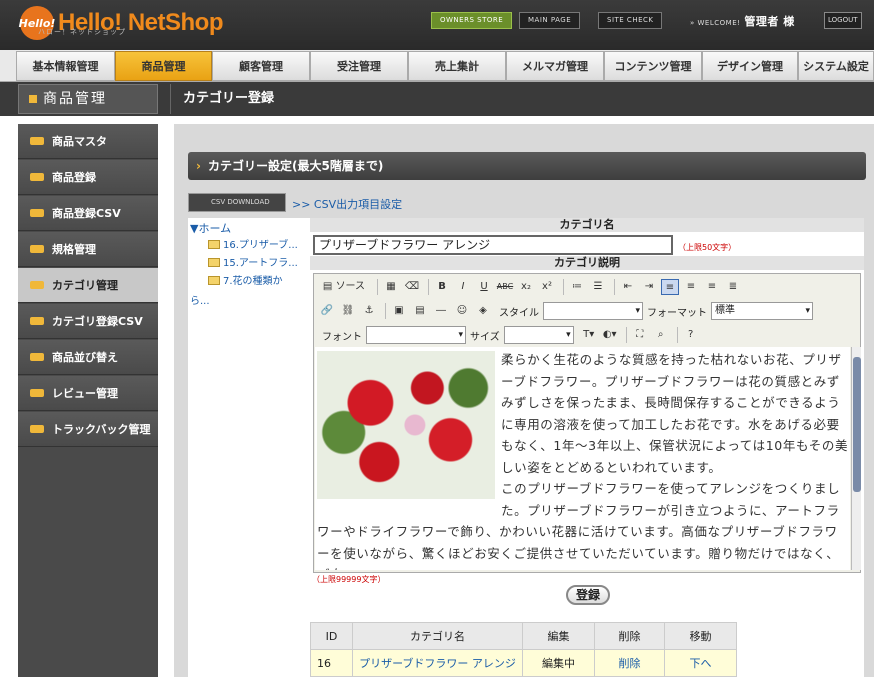  What do you see at coordinates (701, 663) in the screenshot?
I see `move-down-link: 下へ` at bounding box center [701, 663].